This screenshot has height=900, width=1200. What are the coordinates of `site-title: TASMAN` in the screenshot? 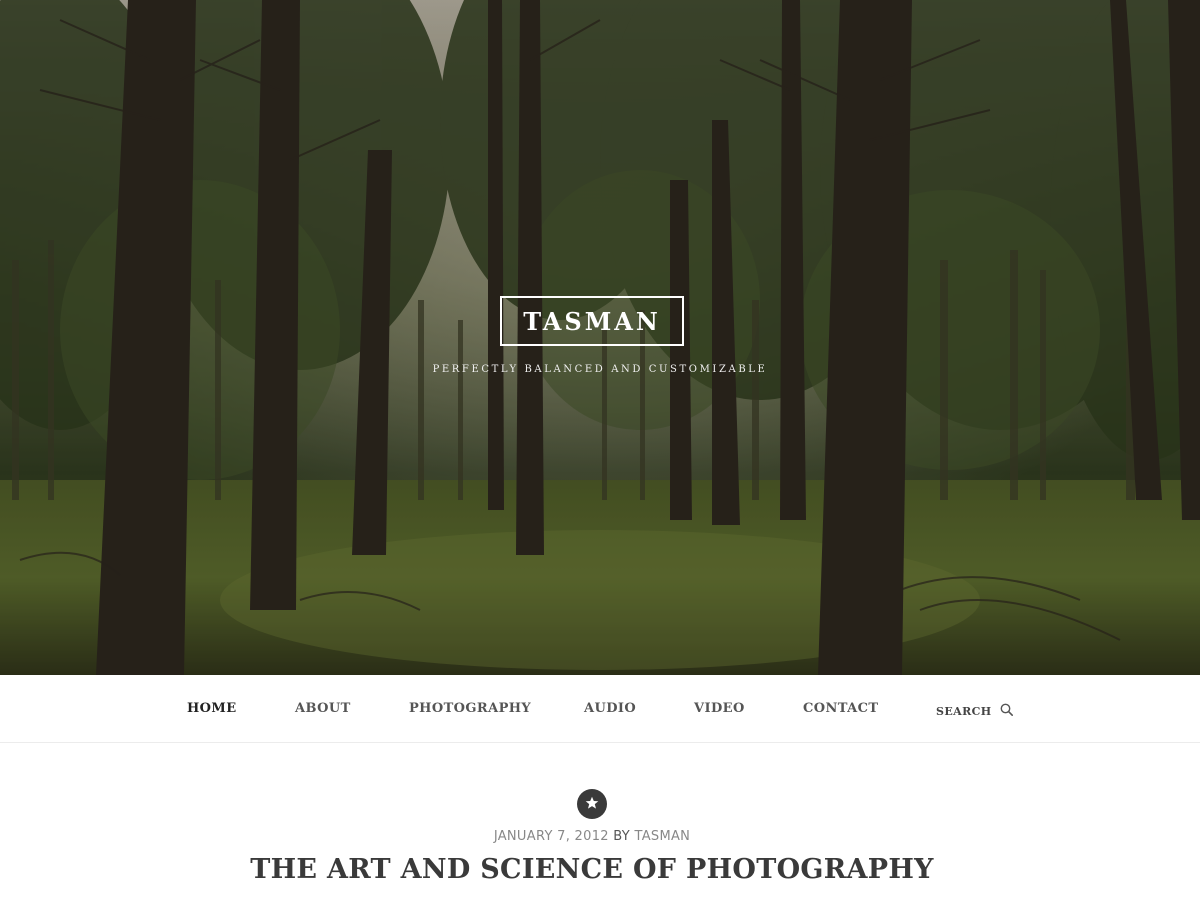 It's located at (592, 321).